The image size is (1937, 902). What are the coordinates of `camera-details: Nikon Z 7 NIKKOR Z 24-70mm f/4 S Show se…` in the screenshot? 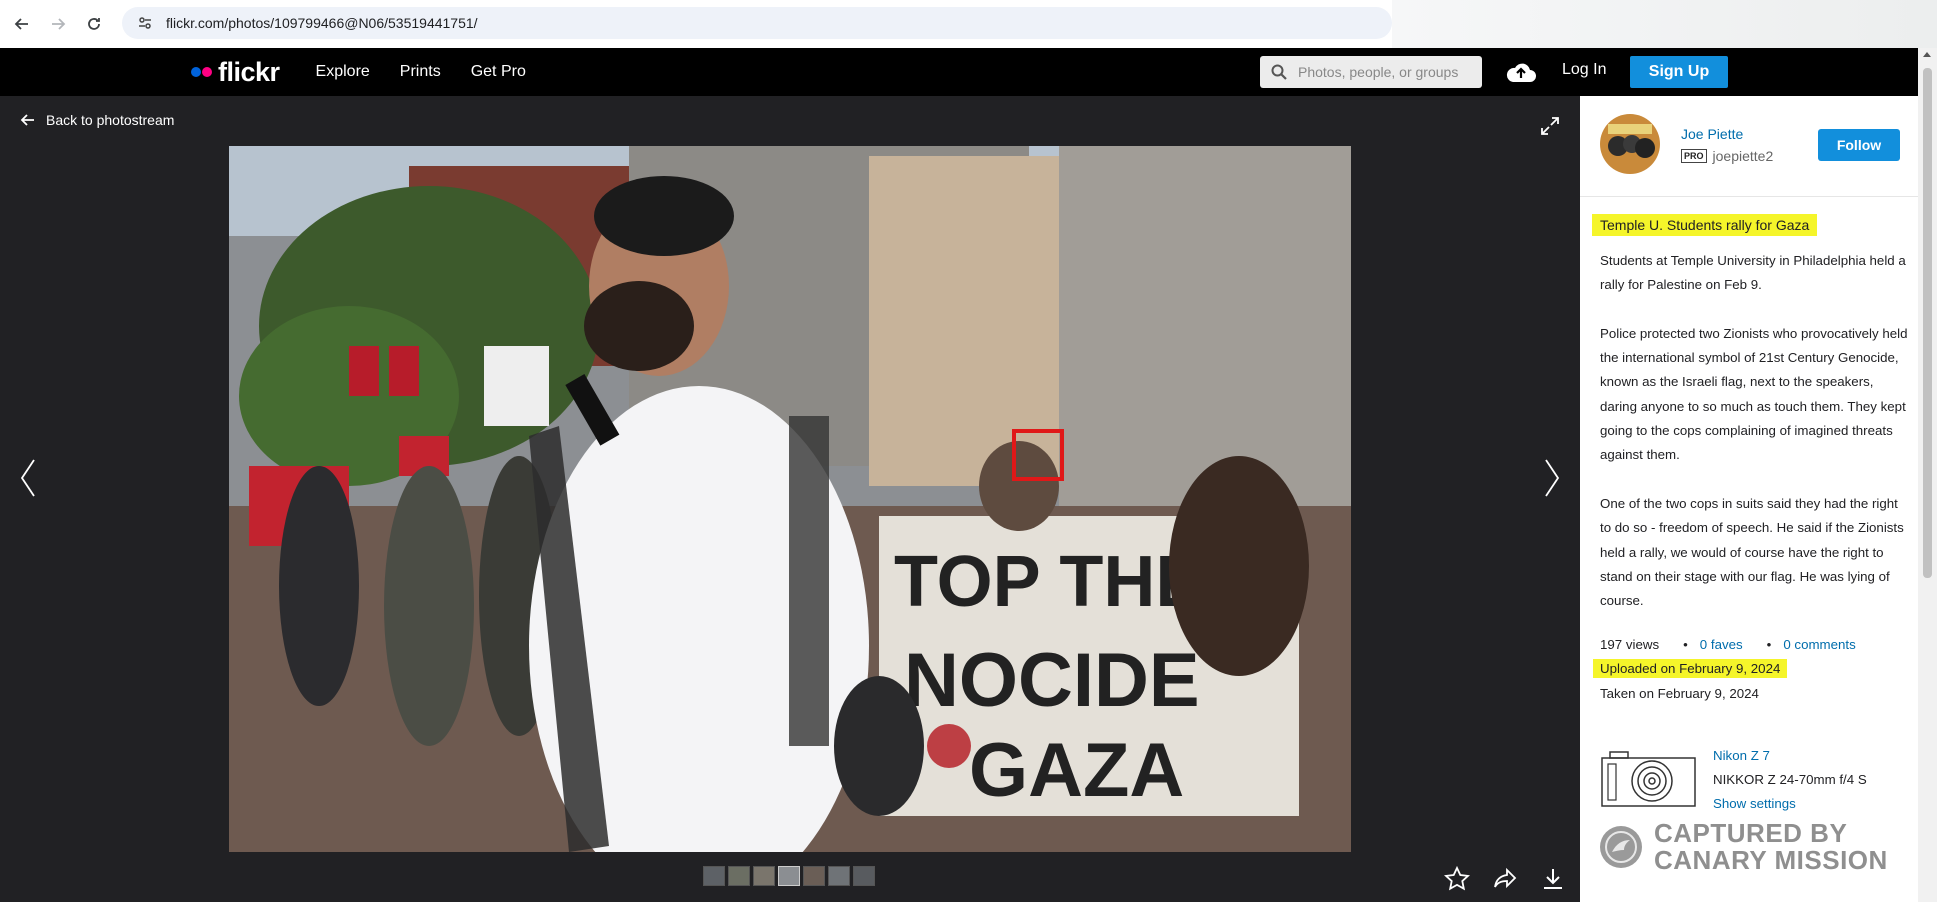 It's located at (1790, 780).